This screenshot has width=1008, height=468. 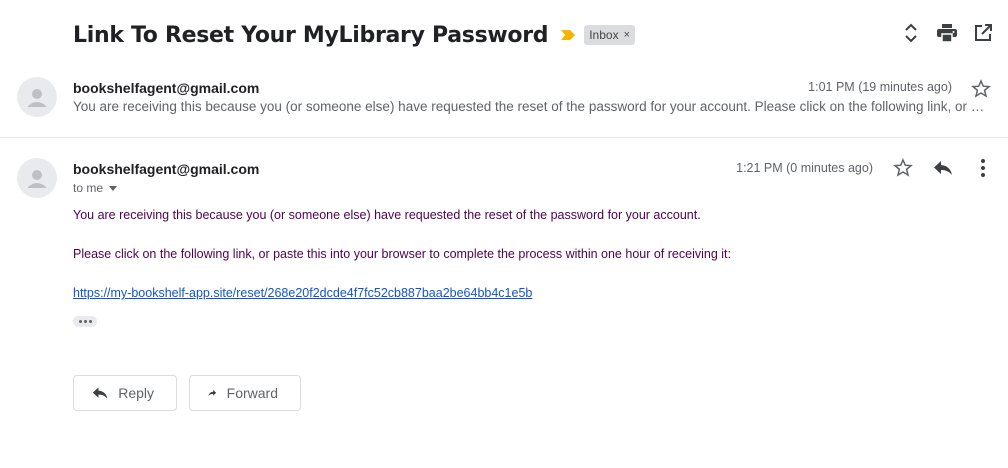 What do you see at coordinates (880, 87) in the screenshot?
I see `message-timestamp: 1:01 PM (19 minutes ago)` at bounding box center [880, 87].